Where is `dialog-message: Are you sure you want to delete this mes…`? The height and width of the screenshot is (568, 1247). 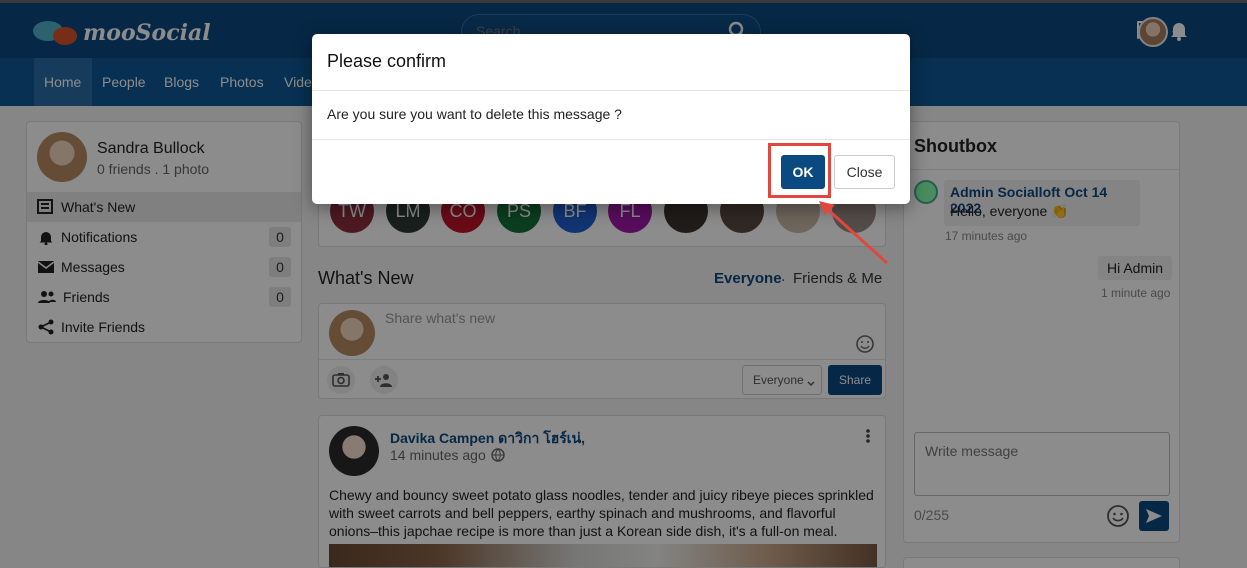
dialog-message: Are you sure you want to delete this mes… is located at coordinates (474, 114).